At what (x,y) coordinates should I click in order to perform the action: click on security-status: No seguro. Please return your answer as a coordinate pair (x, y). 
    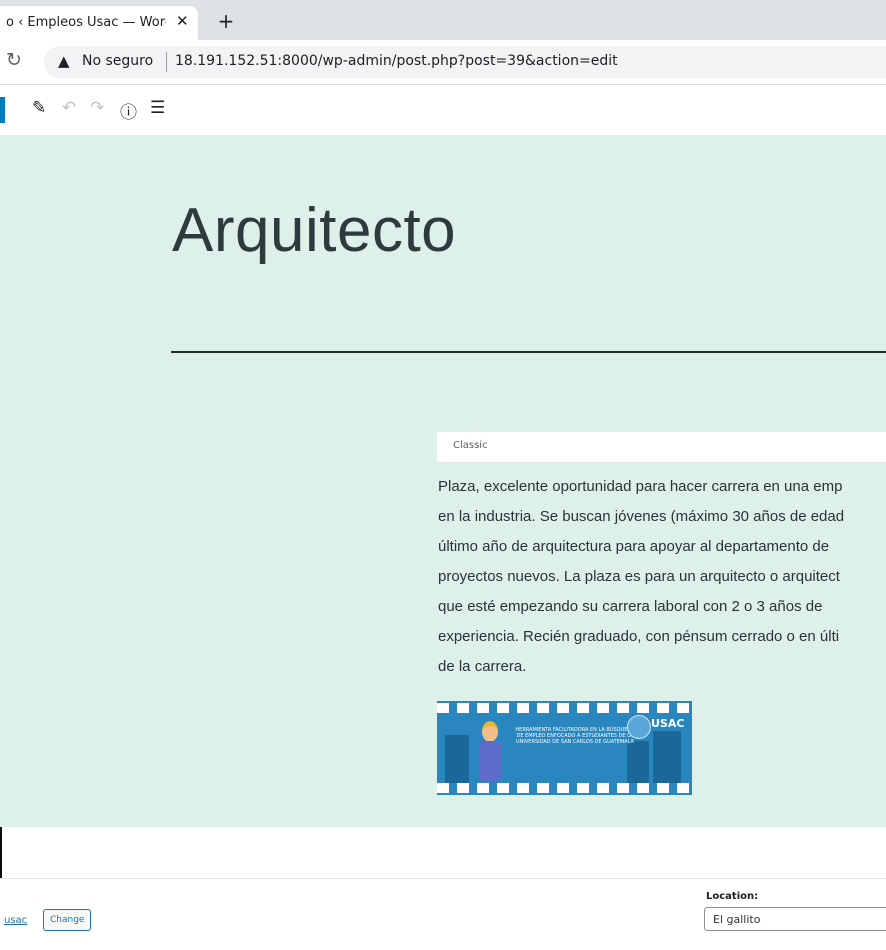
    Looking at the image, I should click on (117, 61).